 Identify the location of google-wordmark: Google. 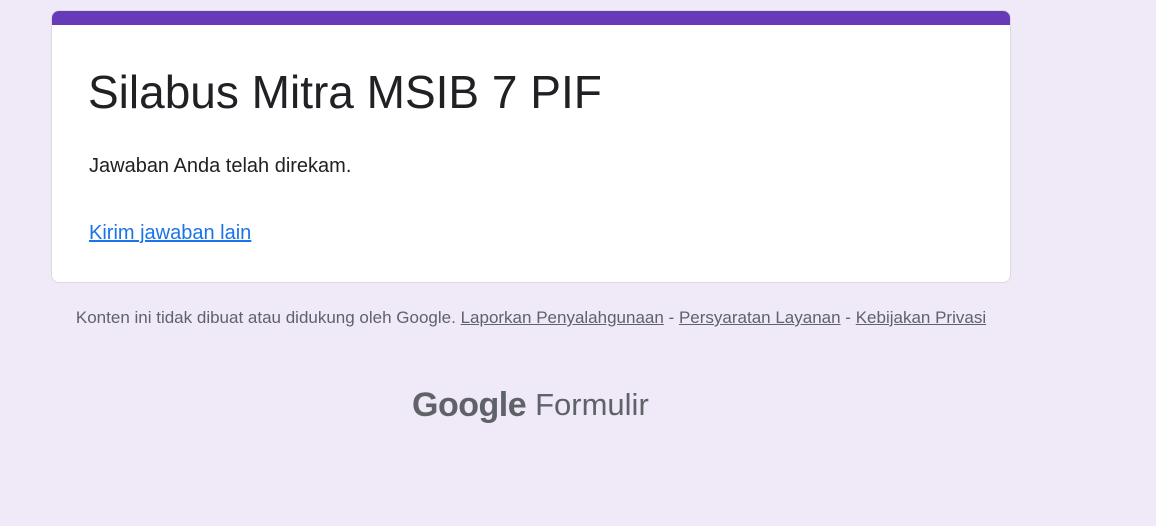
(469, 404).